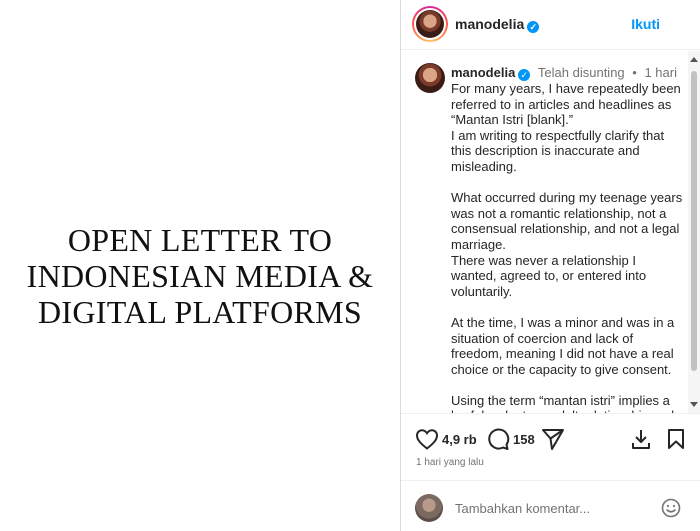 Image resolution: width=700 pixels, height=531 pixels. I want to click on current-user-avatar, so click(429, 508).